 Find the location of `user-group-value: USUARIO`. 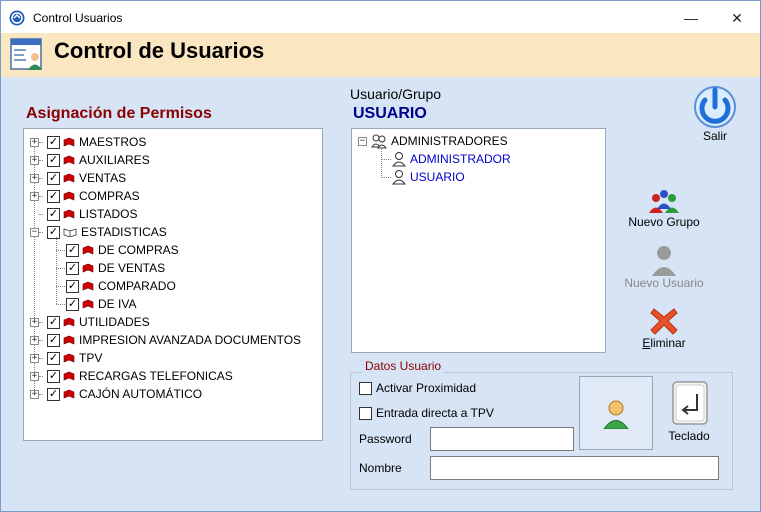

user-group-value: USUARIO is located at coordinates (390, 113).